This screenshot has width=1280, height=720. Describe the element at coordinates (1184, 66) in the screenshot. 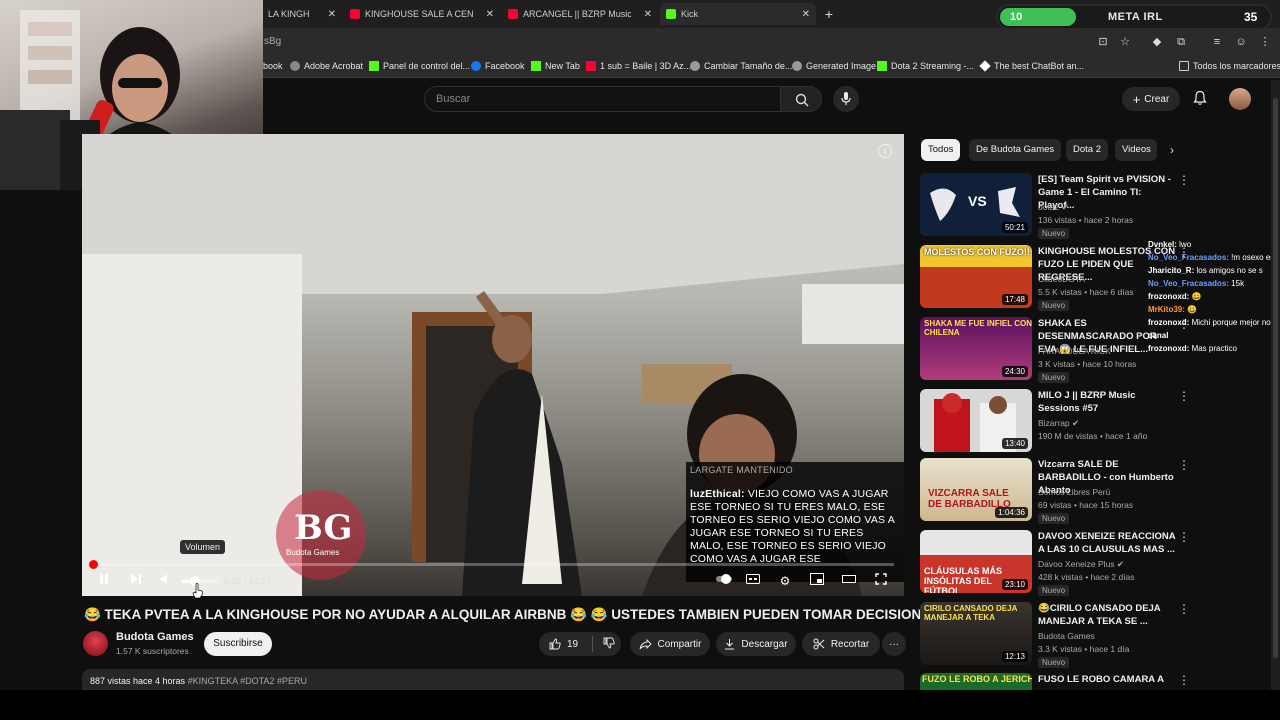

I see `folder-icon` at that location.